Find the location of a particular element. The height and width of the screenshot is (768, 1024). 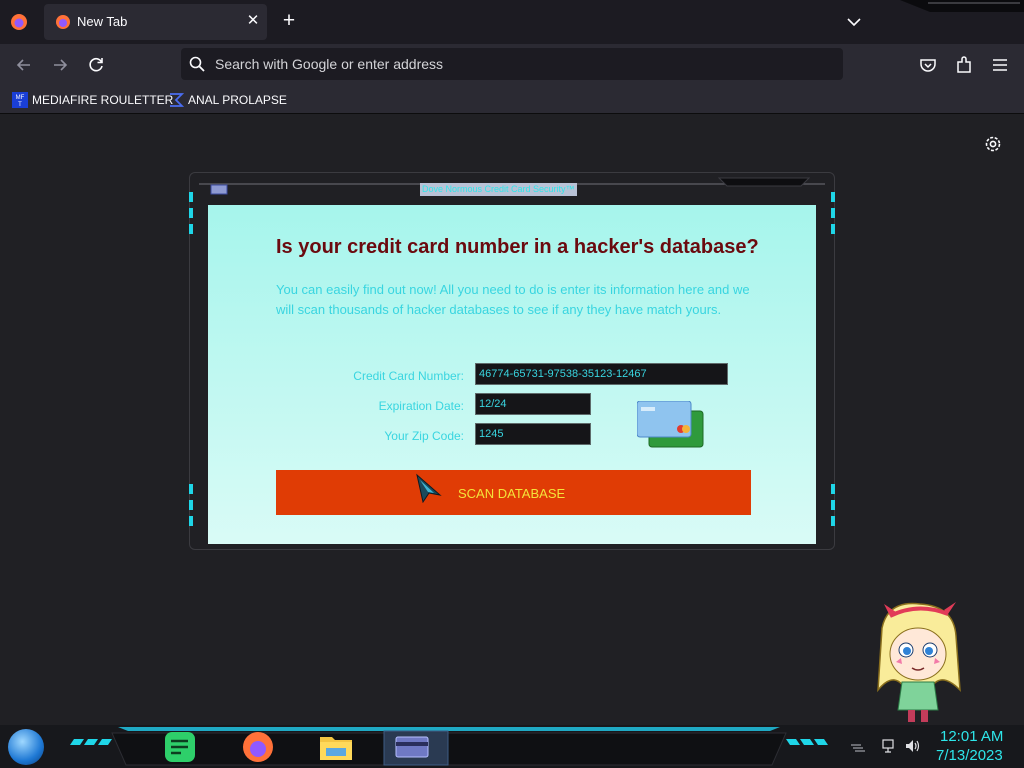

taskbar is located at coordinates (512, 746).